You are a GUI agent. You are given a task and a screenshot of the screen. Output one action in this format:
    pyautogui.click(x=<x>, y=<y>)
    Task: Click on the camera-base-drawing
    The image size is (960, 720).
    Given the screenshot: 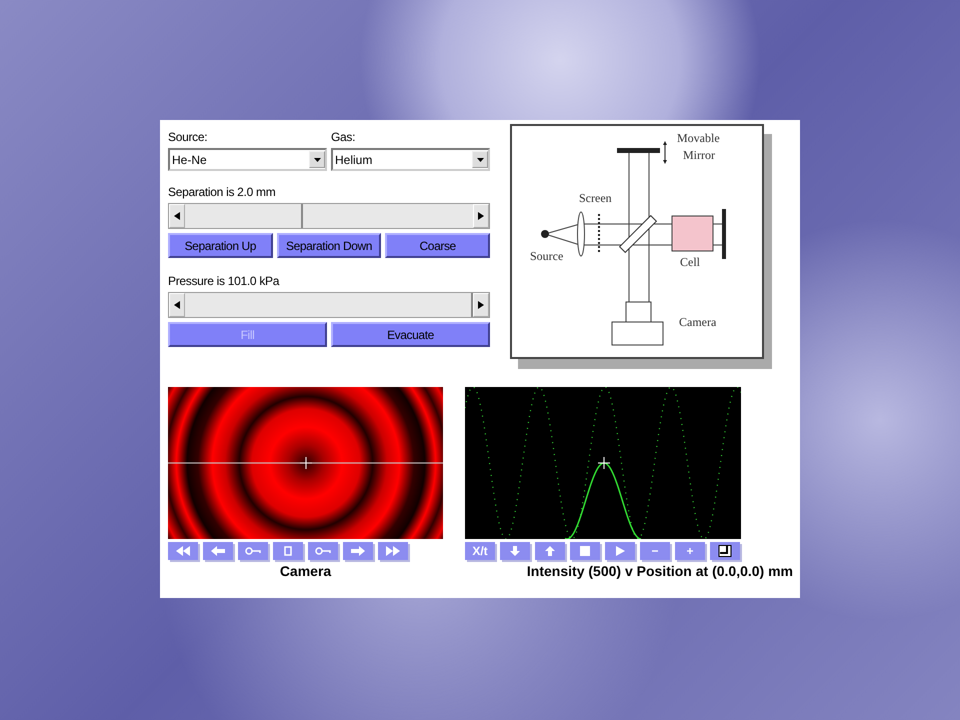 What is the action you would take?
    pyautogui.click(x=638, y=334)
    